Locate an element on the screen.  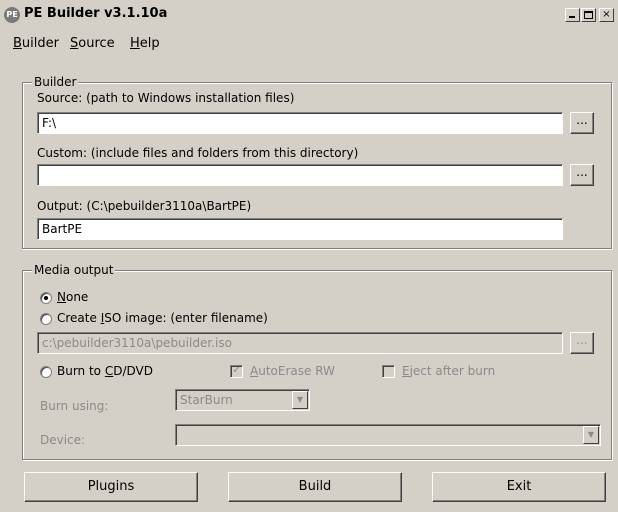
burn-cd-radio-label: Burn to CD/DVD is located at coordinates (105, 371).